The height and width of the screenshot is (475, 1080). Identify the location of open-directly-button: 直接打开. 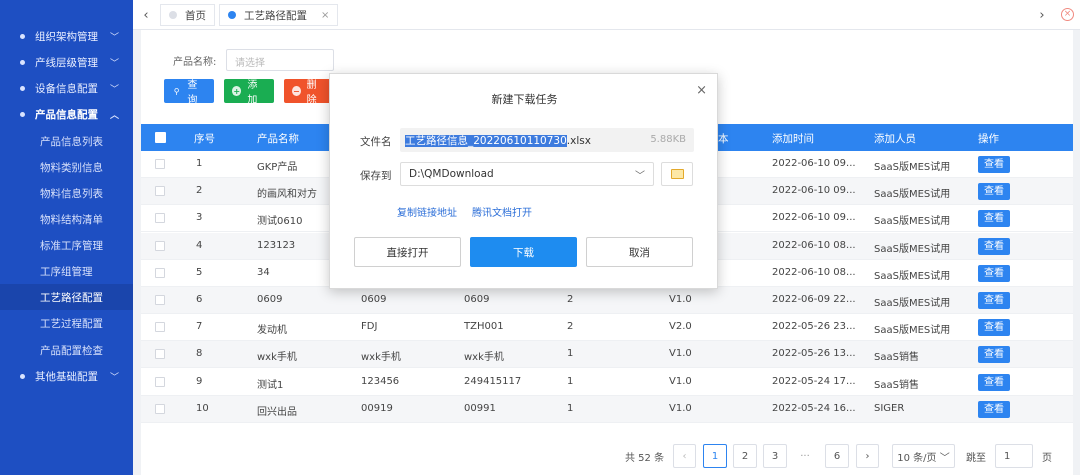
(407, 252).